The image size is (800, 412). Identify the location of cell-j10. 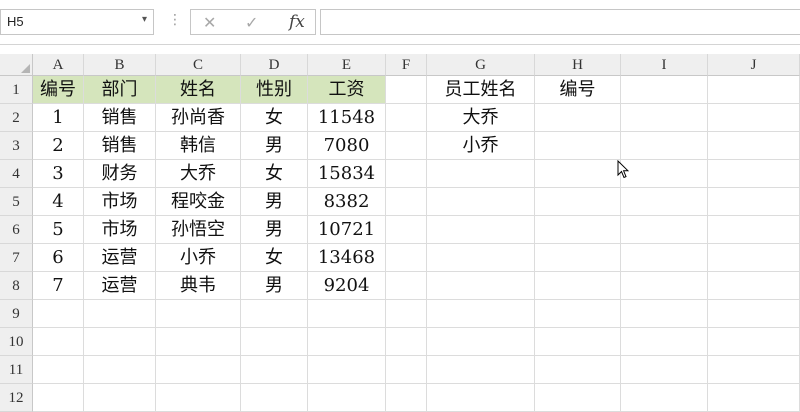
(754, 342).